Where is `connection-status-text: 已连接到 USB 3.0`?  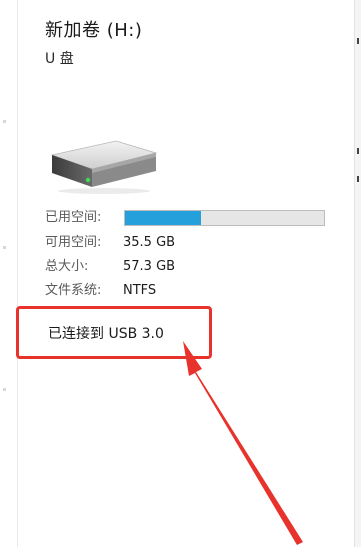
connection-status-text: 已连接到 USB 3.0 is located at coordinates (106, 334).